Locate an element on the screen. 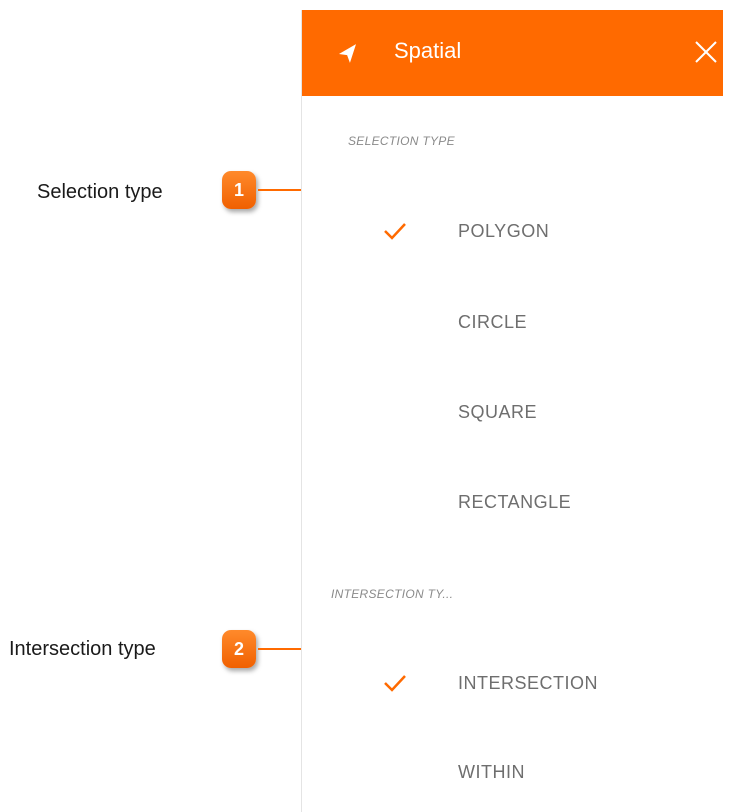 The height and width of the screenshot is (812, 741). option-label: SQUARE is located at coordinates (498, 412).